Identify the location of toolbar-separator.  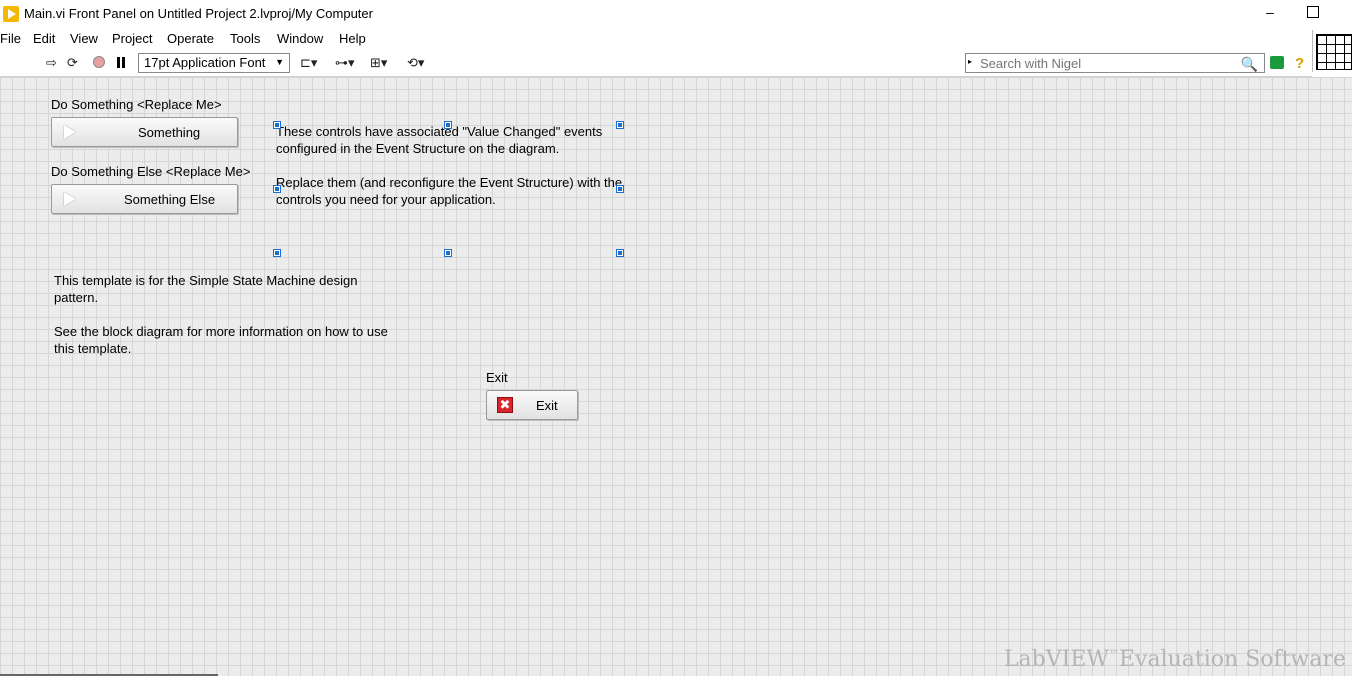
(1312, 51).